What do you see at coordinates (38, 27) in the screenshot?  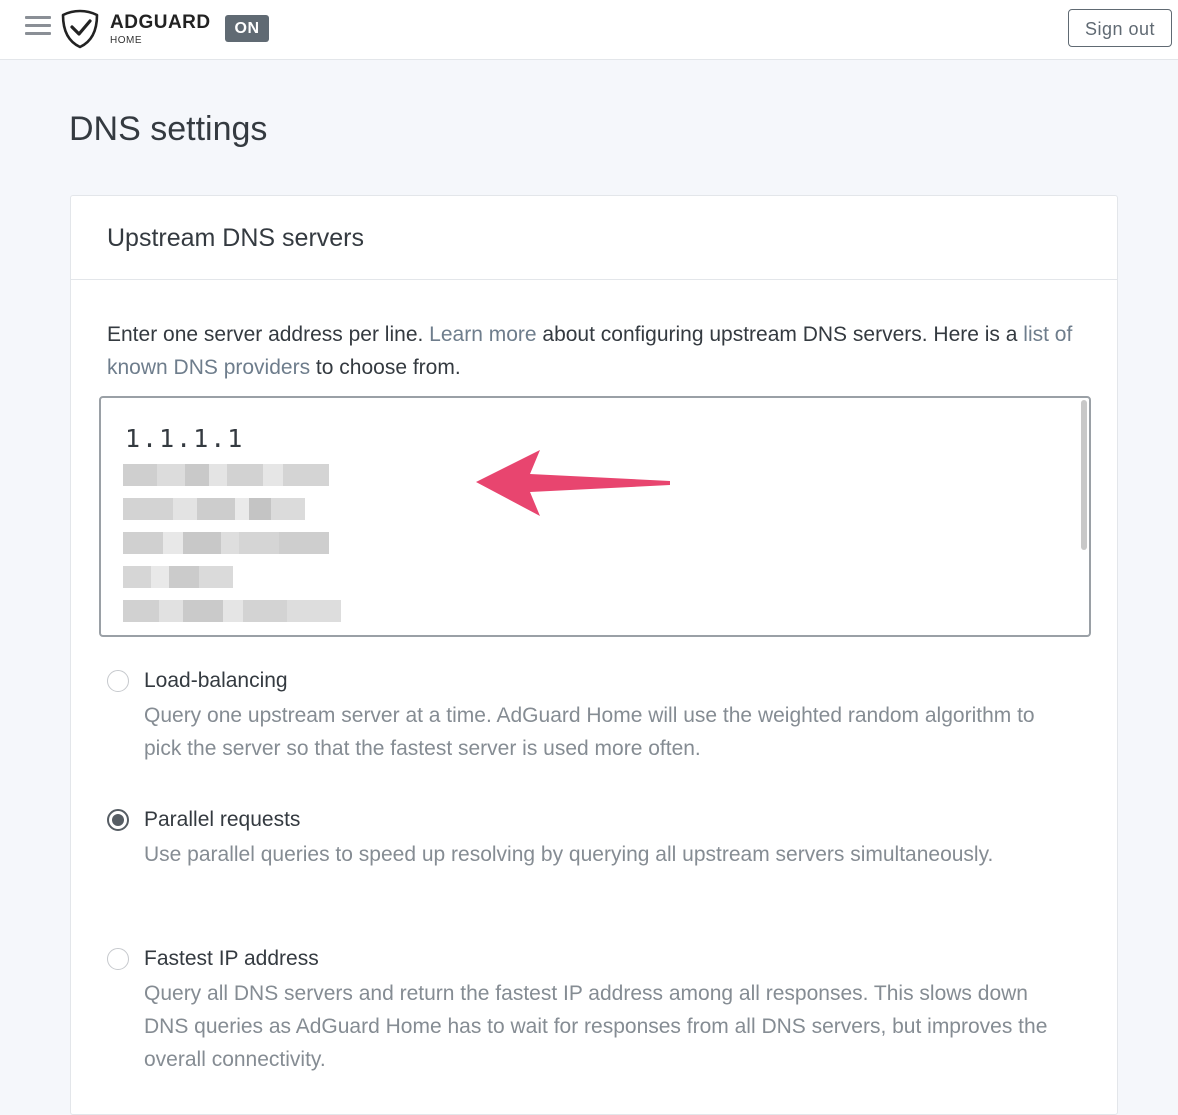 I see `menu-icon` at bounding box center [38, 27].